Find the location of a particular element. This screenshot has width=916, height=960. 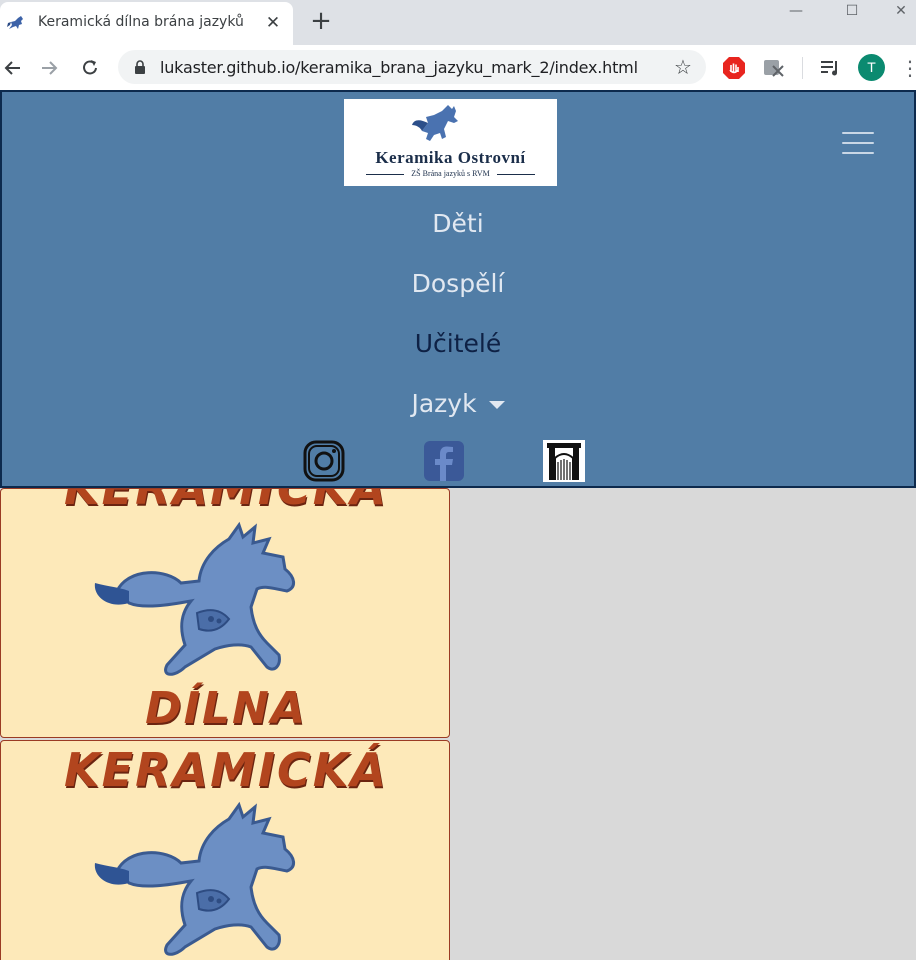

nav-link-ucitele-label: Učitelé is located at coordinates (458, 343).